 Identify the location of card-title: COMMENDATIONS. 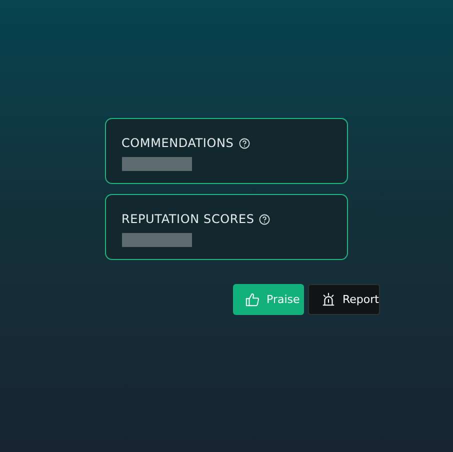
(178, 143).